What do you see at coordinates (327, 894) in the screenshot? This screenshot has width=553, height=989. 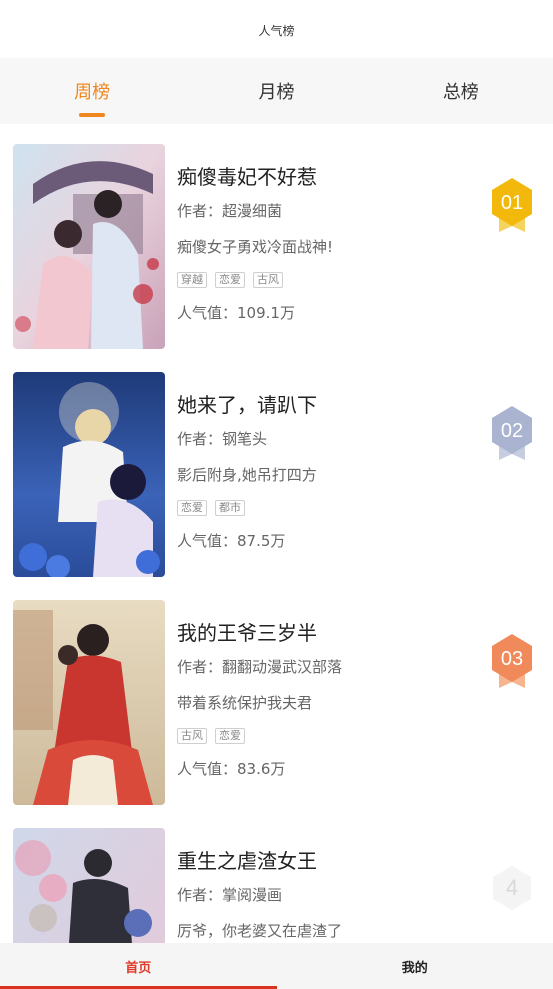 I see `comic-info: 重生之虐渣女王 作者：掌阅漫画 厉爷，你老婆又在虐渣了` at bounding box center [327, 894].